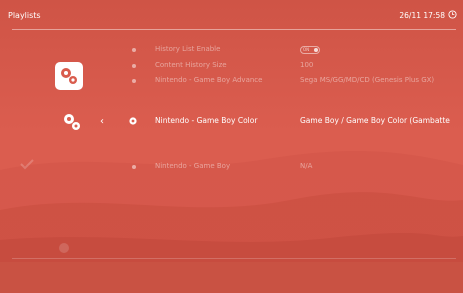 This screenshot has height=293, width=463. Describe the element at coordinates (206, 120) in the screenshot. I see `menu-row-label-selected: Nintendo - Game Boy Color` at that location.